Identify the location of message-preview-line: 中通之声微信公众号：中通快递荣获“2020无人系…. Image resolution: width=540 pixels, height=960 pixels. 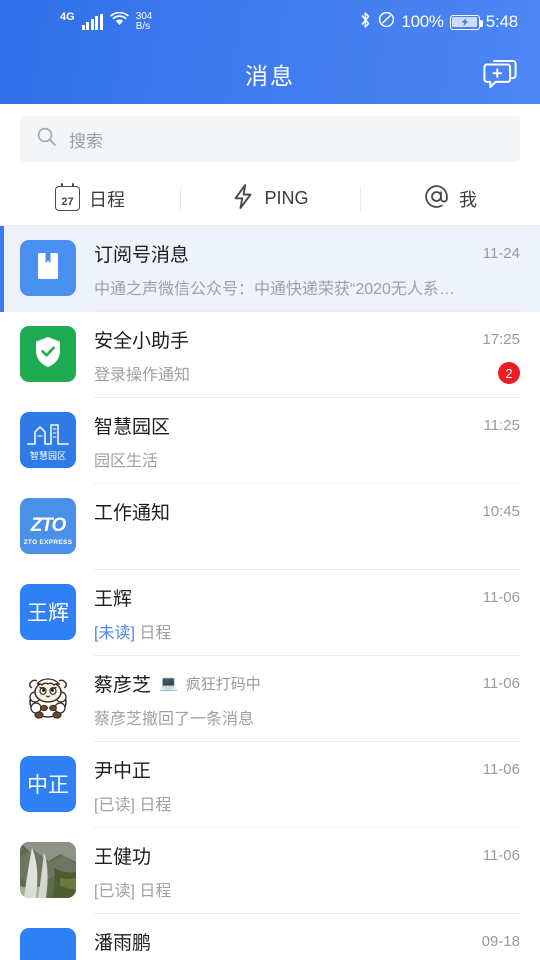
(307, 287).